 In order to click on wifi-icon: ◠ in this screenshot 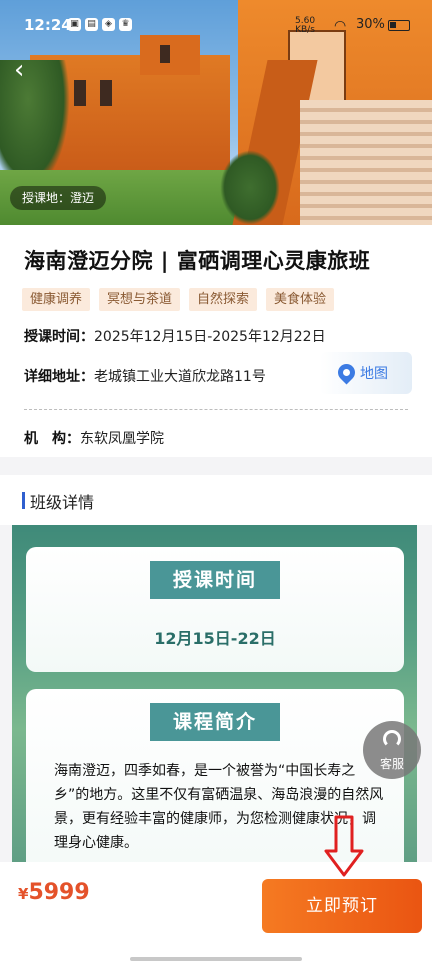, I will do `click(340, 26)`.